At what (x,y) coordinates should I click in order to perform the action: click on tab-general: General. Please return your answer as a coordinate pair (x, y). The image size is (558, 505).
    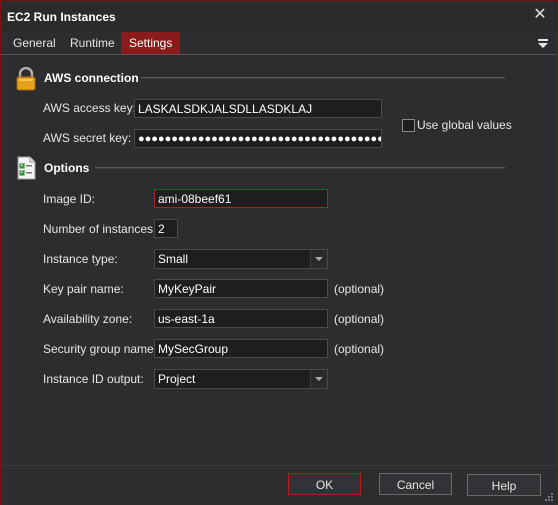
    Looking at the image, I should click on (34, 43).